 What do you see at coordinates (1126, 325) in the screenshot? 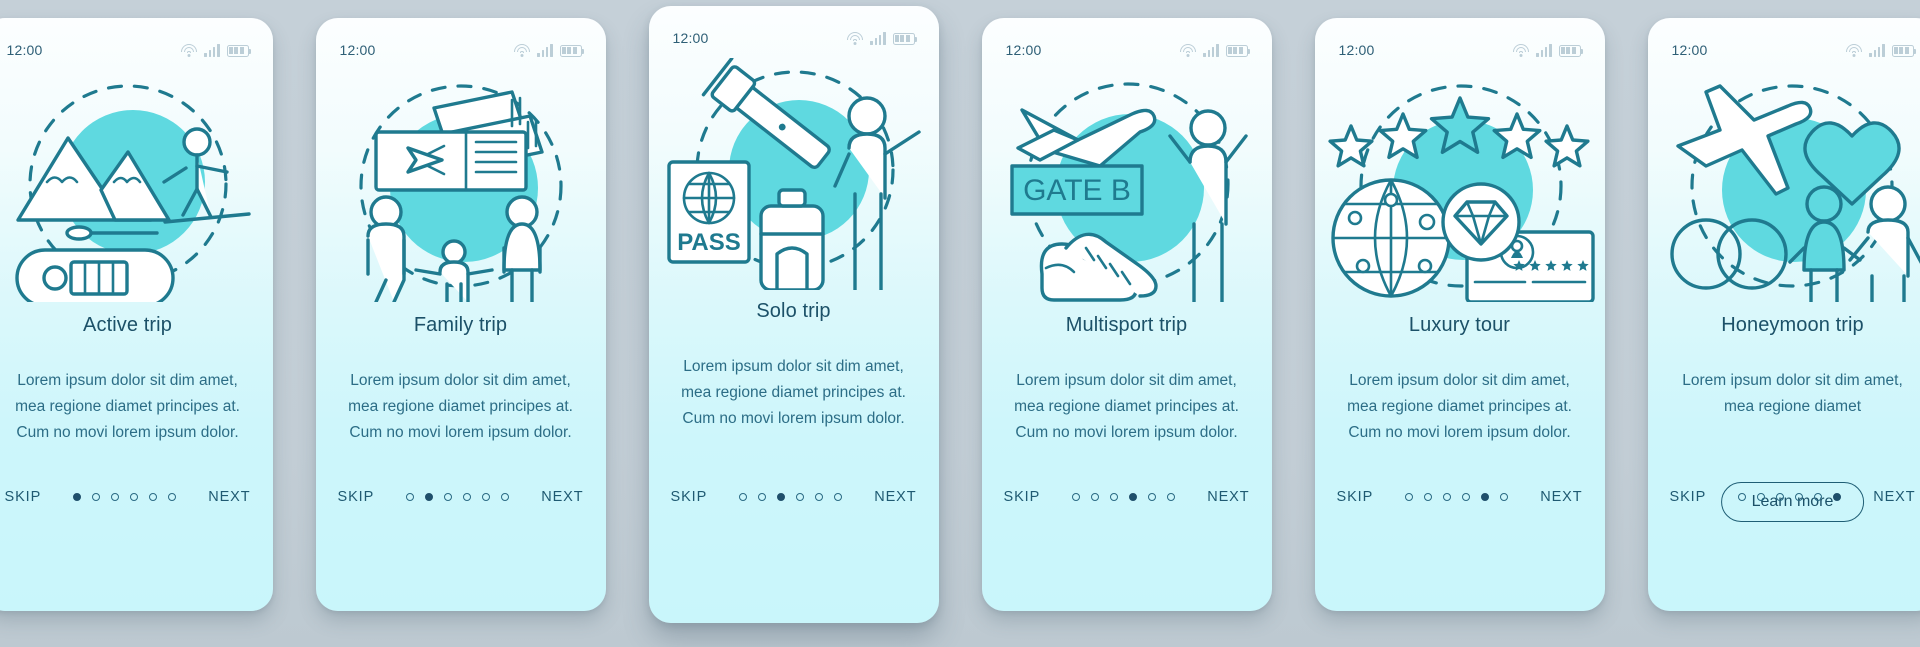
I see `card-title: Multisport trip` at bounding box center [1126, 325].